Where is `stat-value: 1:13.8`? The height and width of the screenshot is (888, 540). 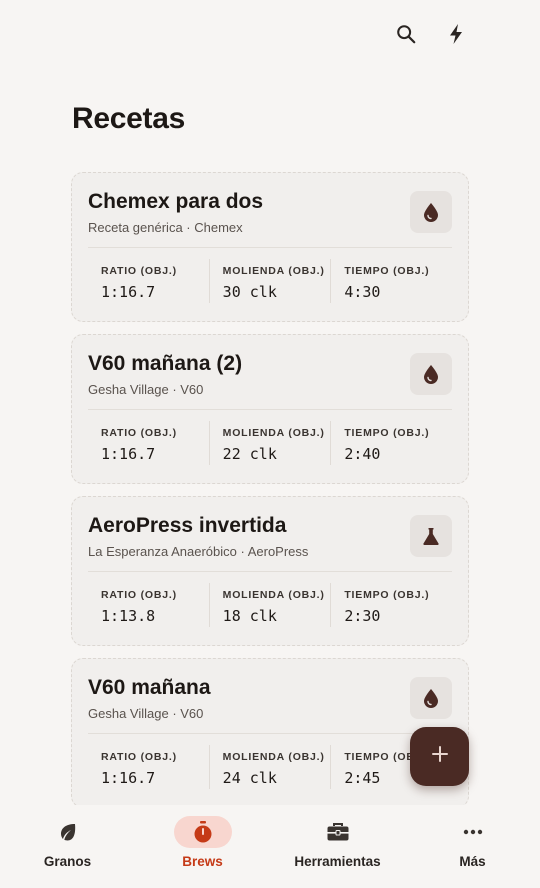
stat-value: 1:13.8 is located at coordinates (128, 616).